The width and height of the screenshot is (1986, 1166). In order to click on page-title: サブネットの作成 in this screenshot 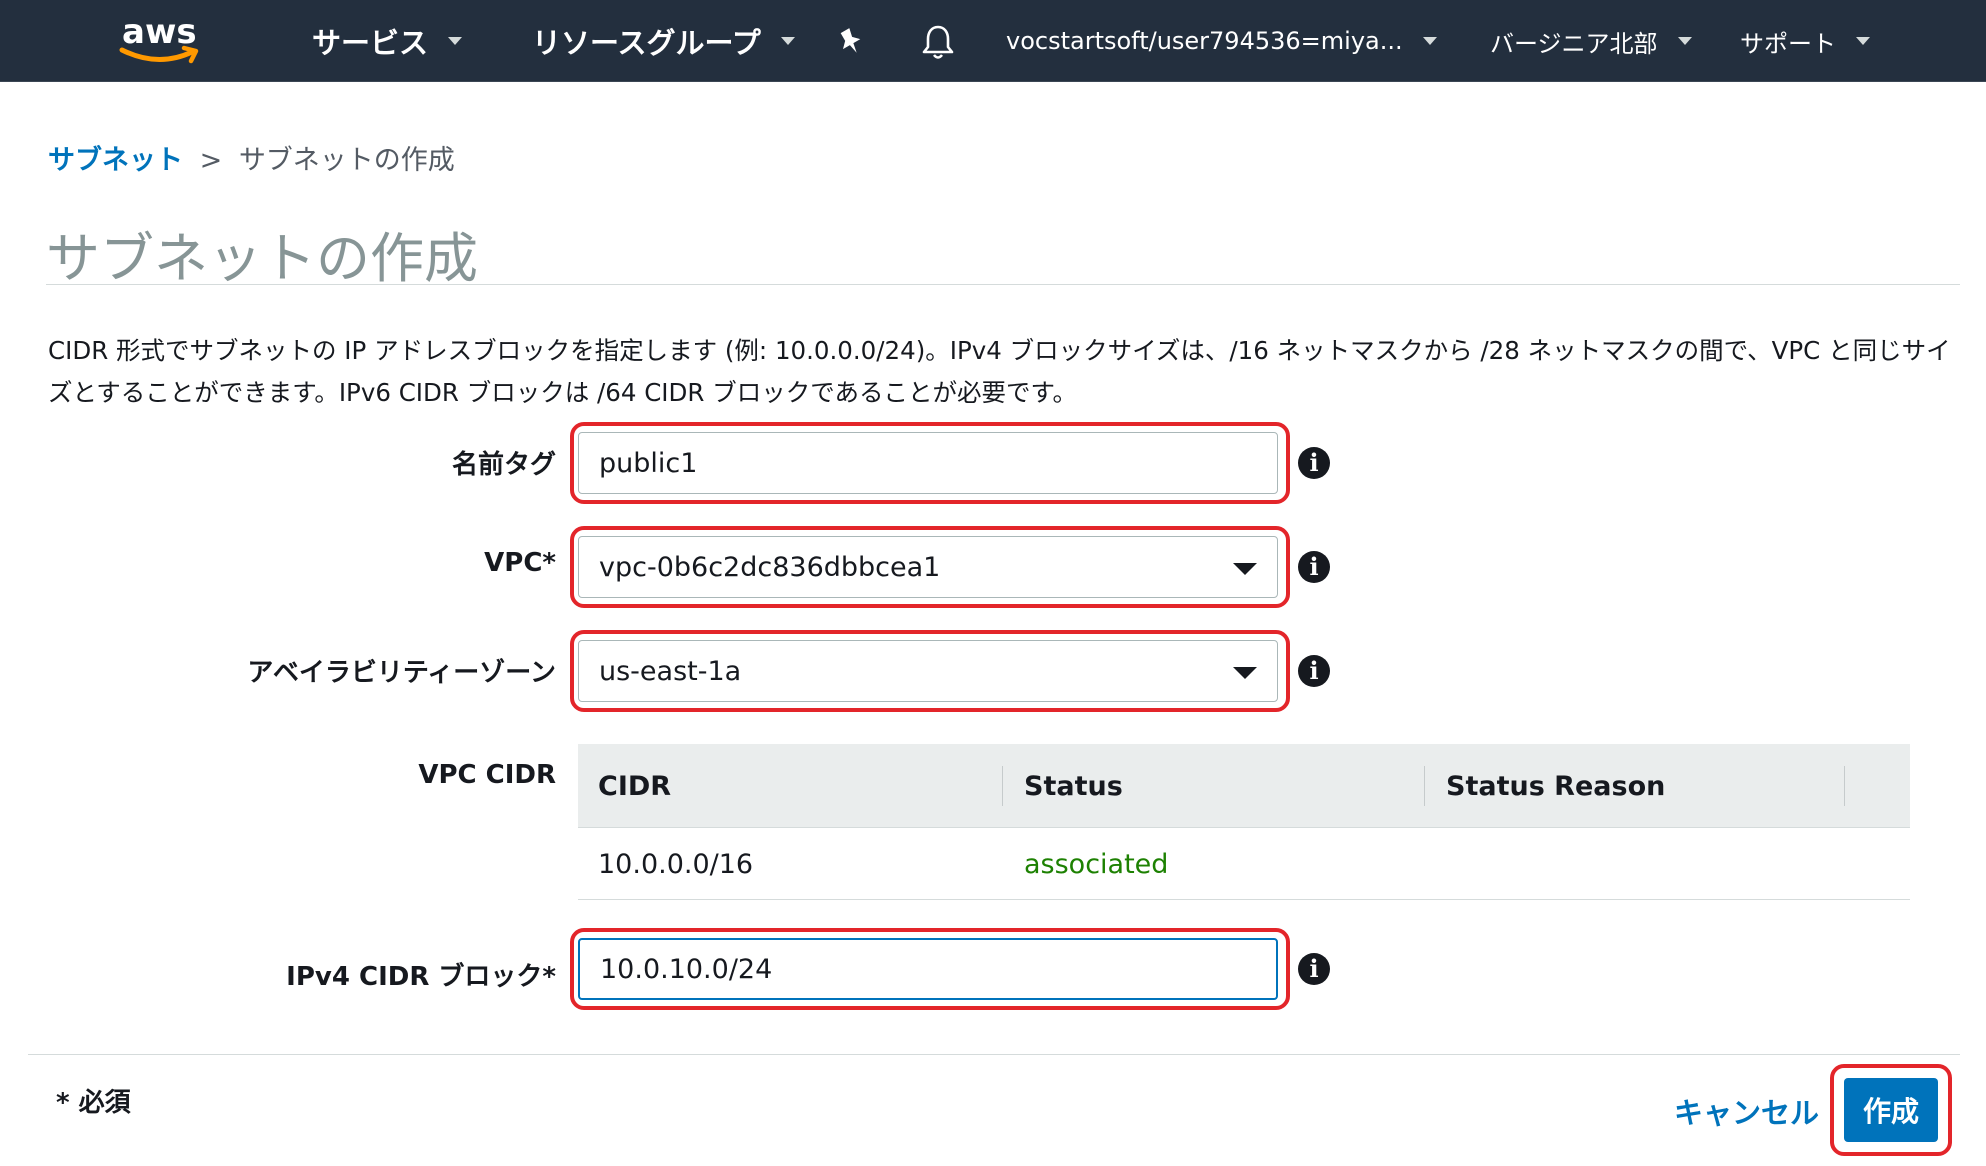, I will do `click(262, 258)`.